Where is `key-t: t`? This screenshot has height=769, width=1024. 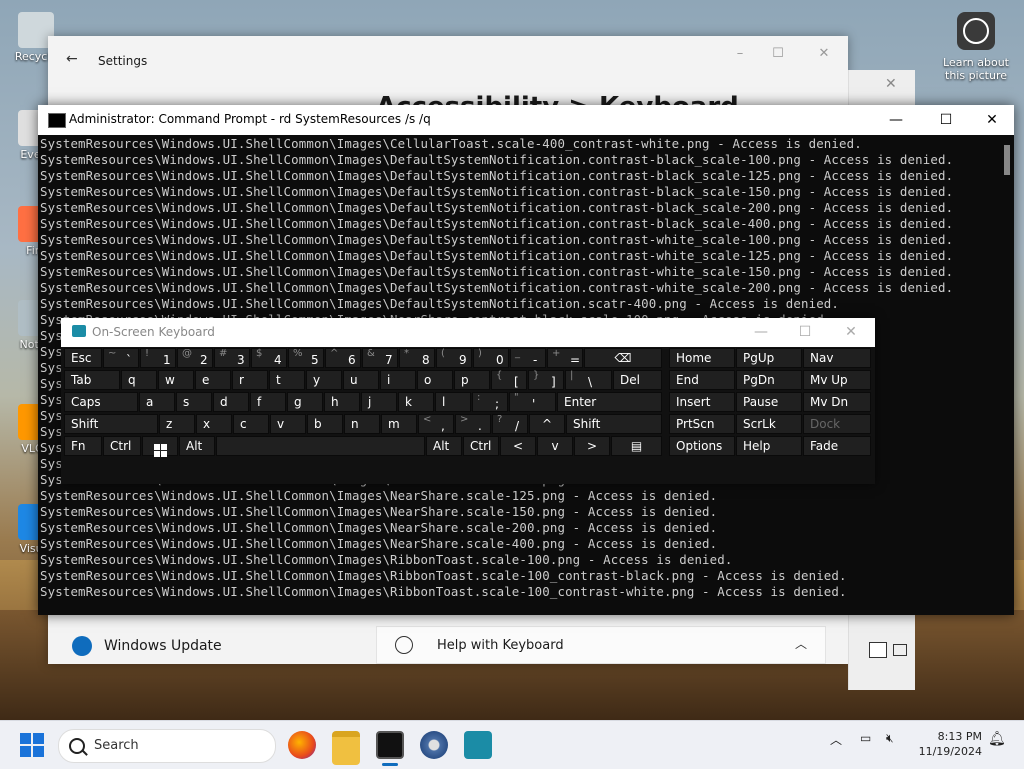 key-t: t is located at coordinates (287, 380).